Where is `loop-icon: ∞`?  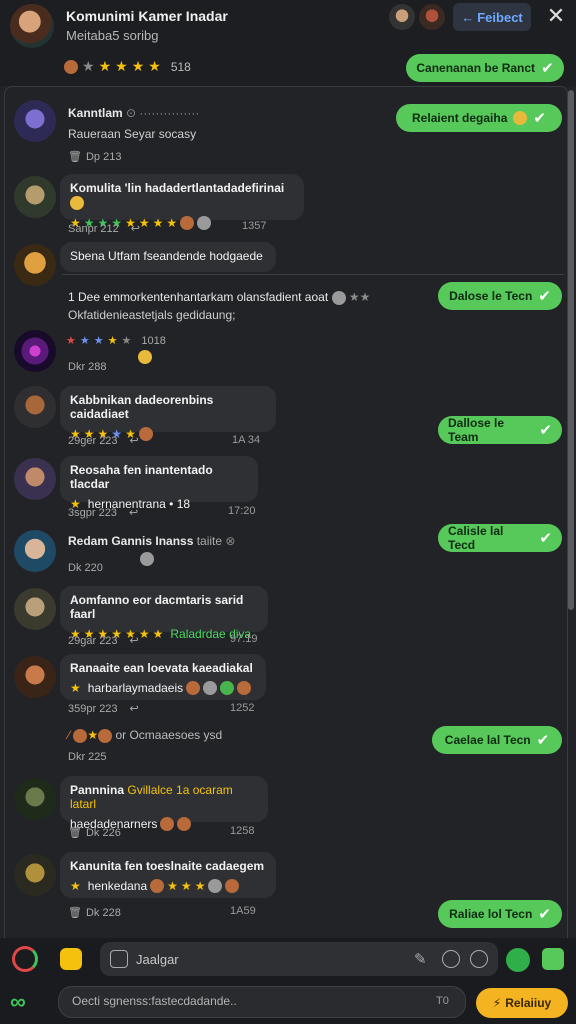 loop-icon: ∞ is located at coordinates (29, 1002).